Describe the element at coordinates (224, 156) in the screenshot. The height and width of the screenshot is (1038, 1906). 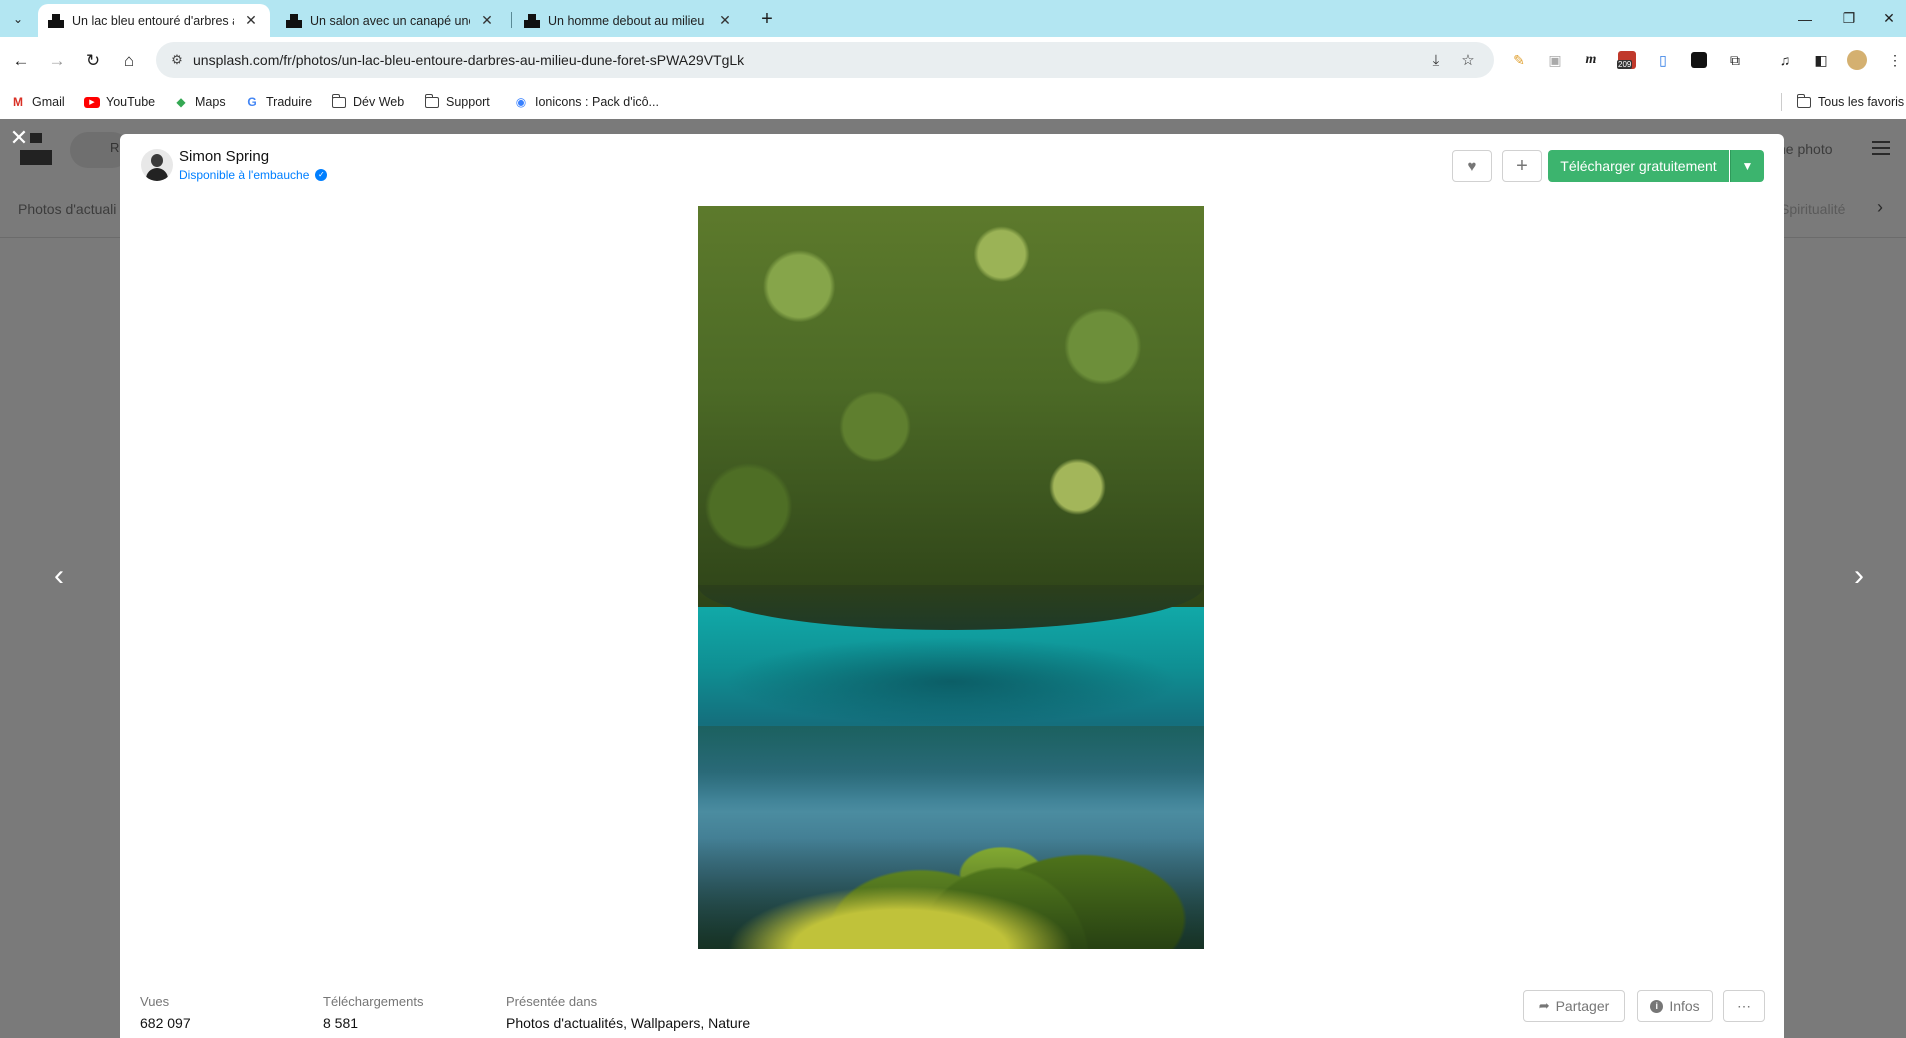
I see `author-name: Simon Spring` at that location.